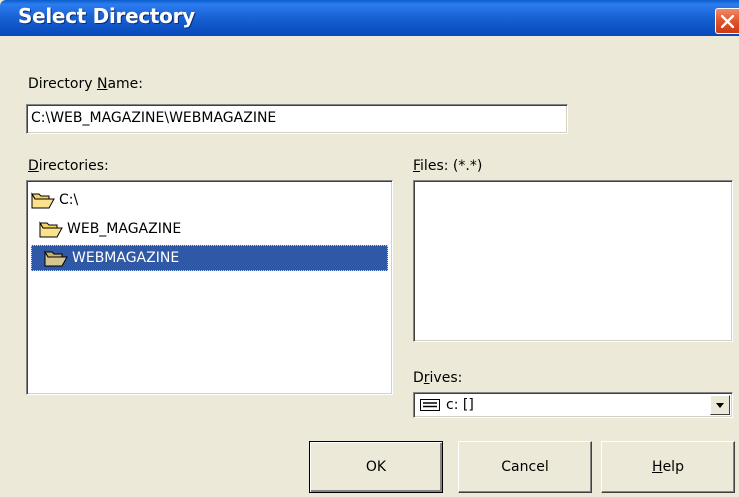  I want to click on ok-button-label: OK, so click(376, 467).